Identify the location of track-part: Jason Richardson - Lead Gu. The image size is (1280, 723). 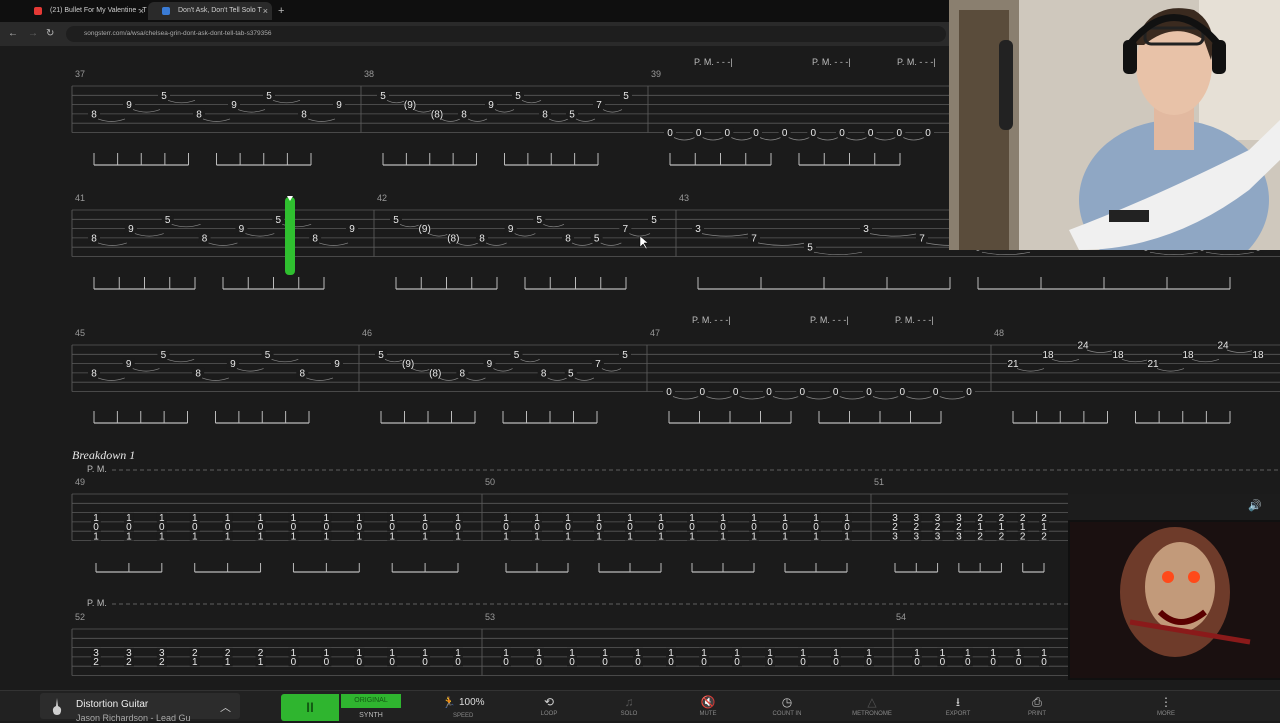
(133, 718).